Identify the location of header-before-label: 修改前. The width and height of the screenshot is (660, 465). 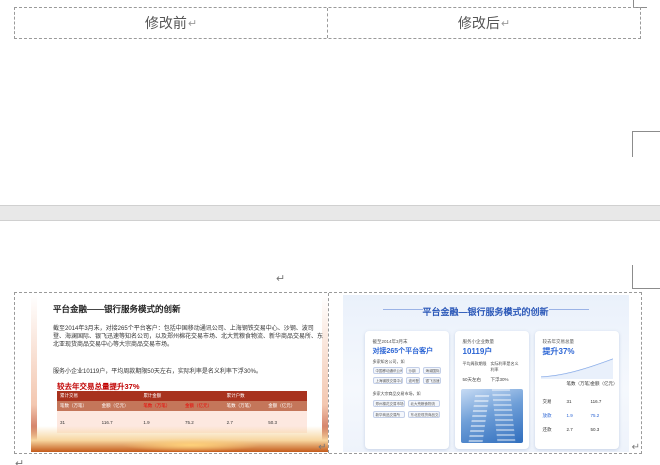
(165, 24).